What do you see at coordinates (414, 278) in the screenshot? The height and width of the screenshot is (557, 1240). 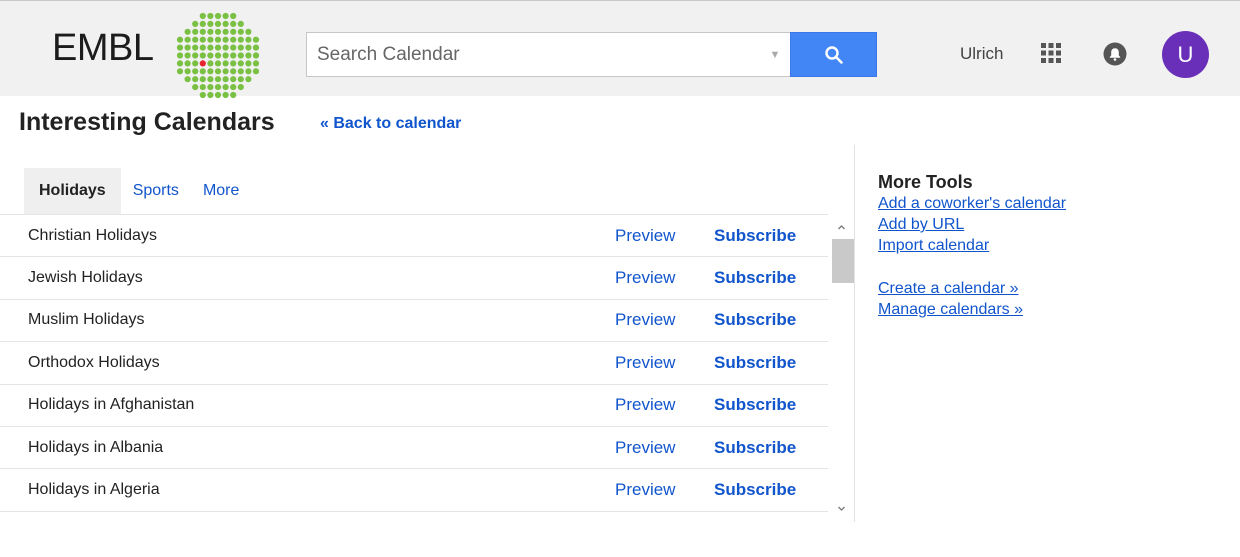 I see `list-item: Jewish Holidays Preview Subscribe` at bounding box center [414, 278].